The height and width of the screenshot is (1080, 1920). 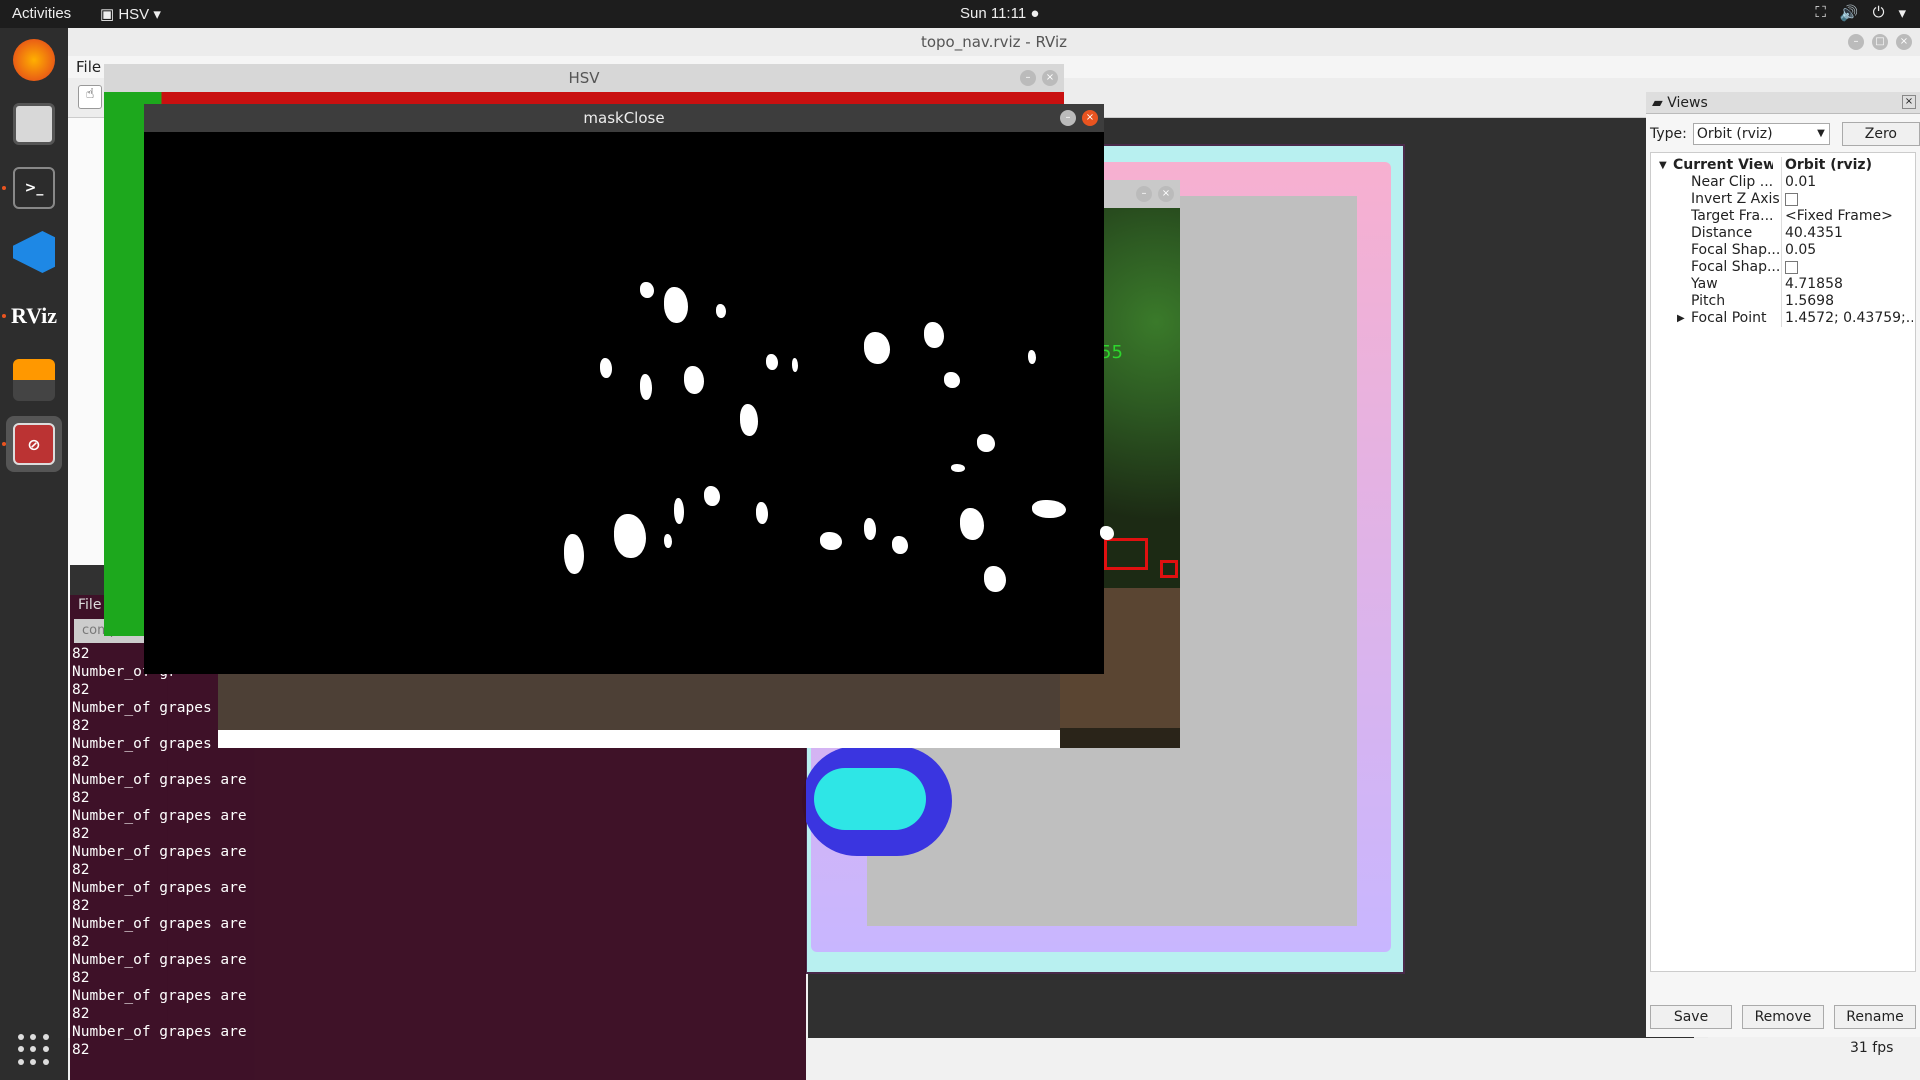 What do you see at coordinates (1783, 1017) in the screenshot?
I see `remove-button: Remove` at bounding box center [1783, 1017].